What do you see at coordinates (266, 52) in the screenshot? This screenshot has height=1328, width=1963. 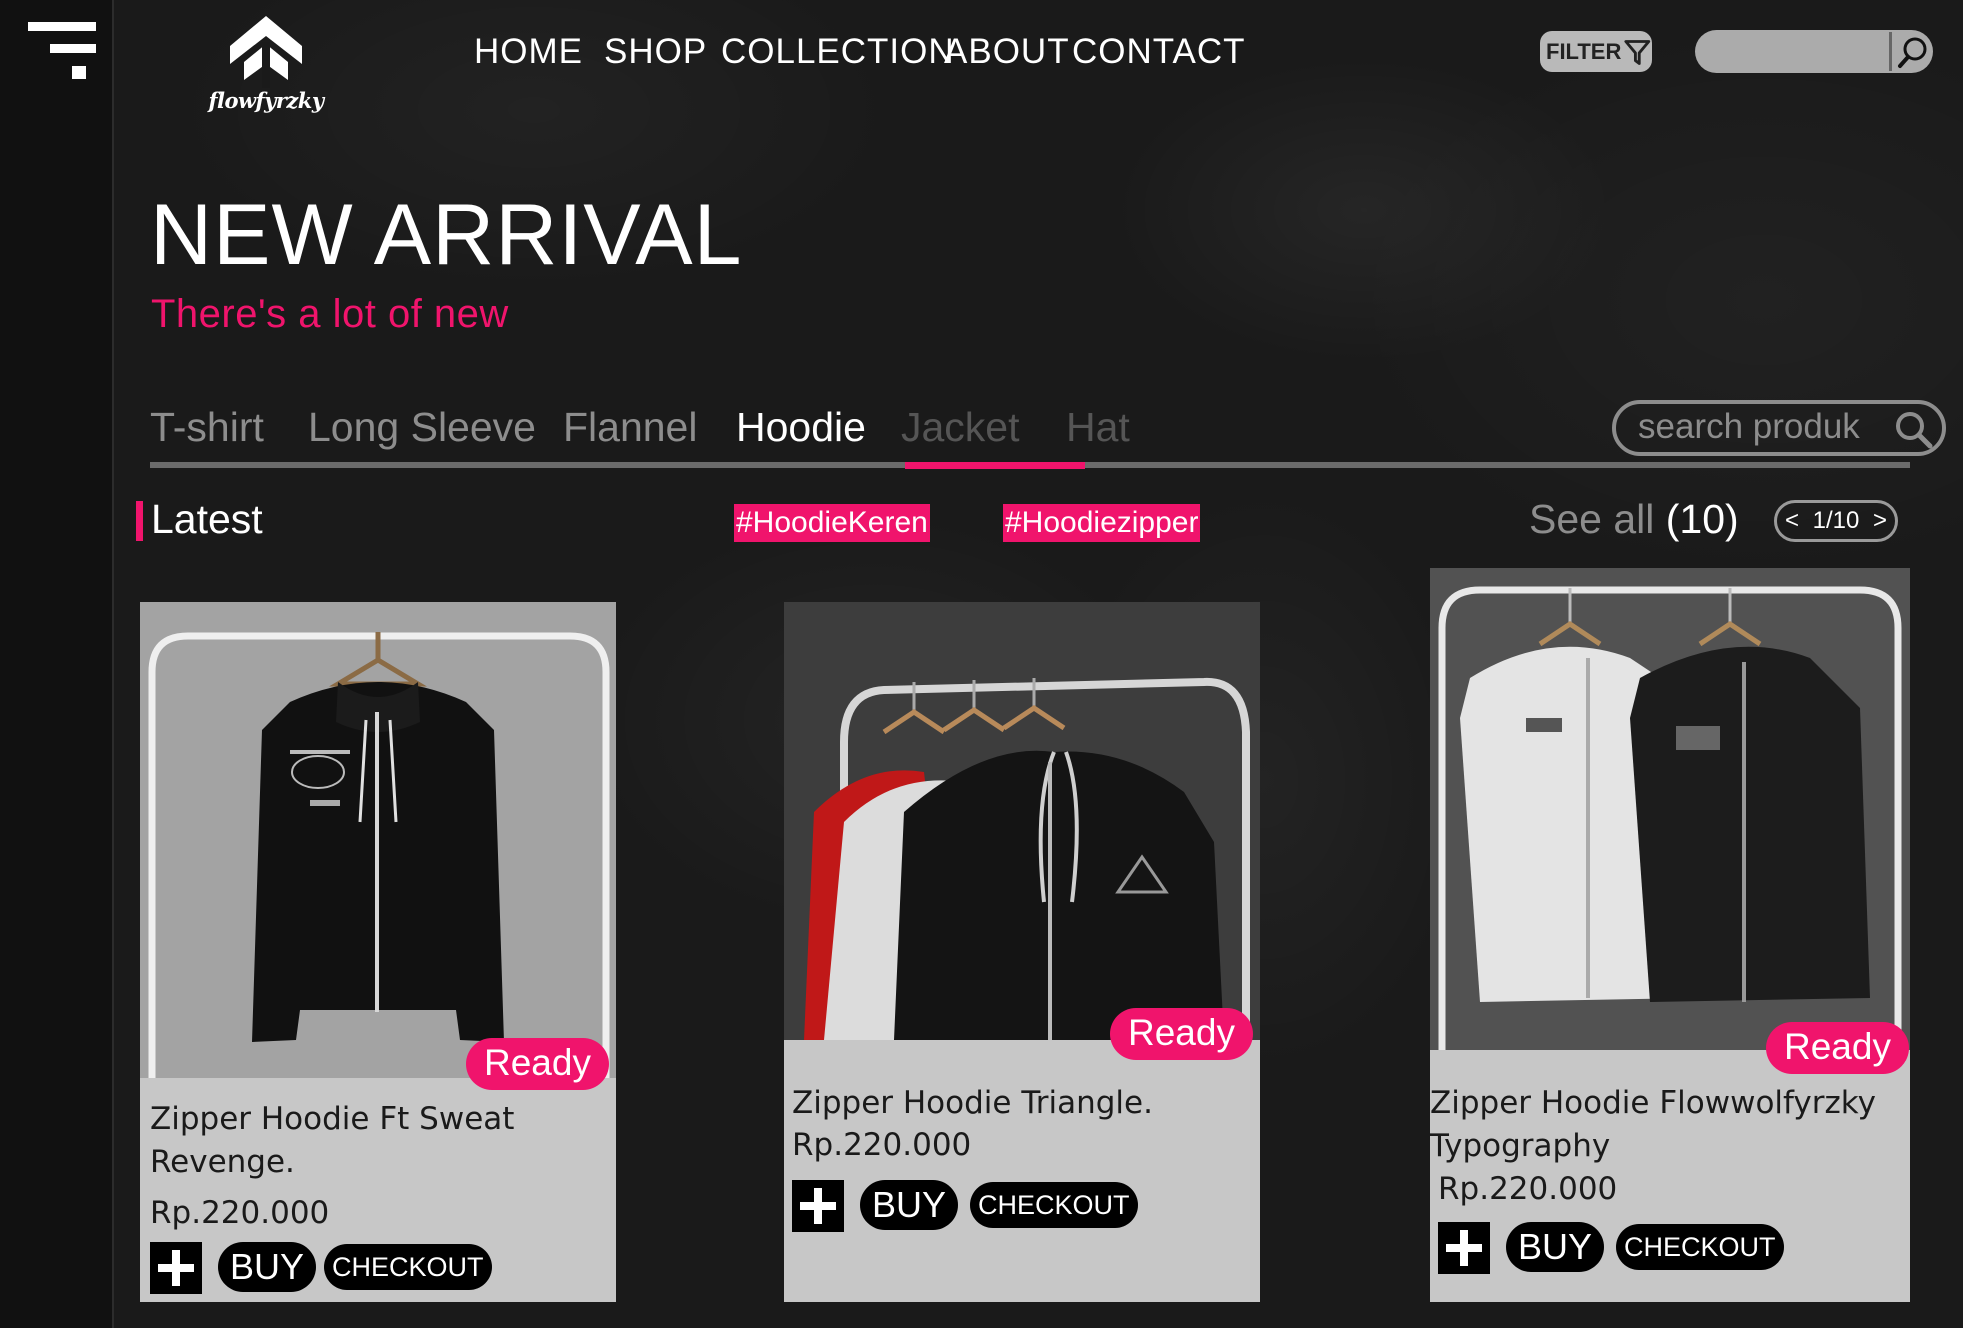 I see `logo-icon` at bounding box center [266, 52].